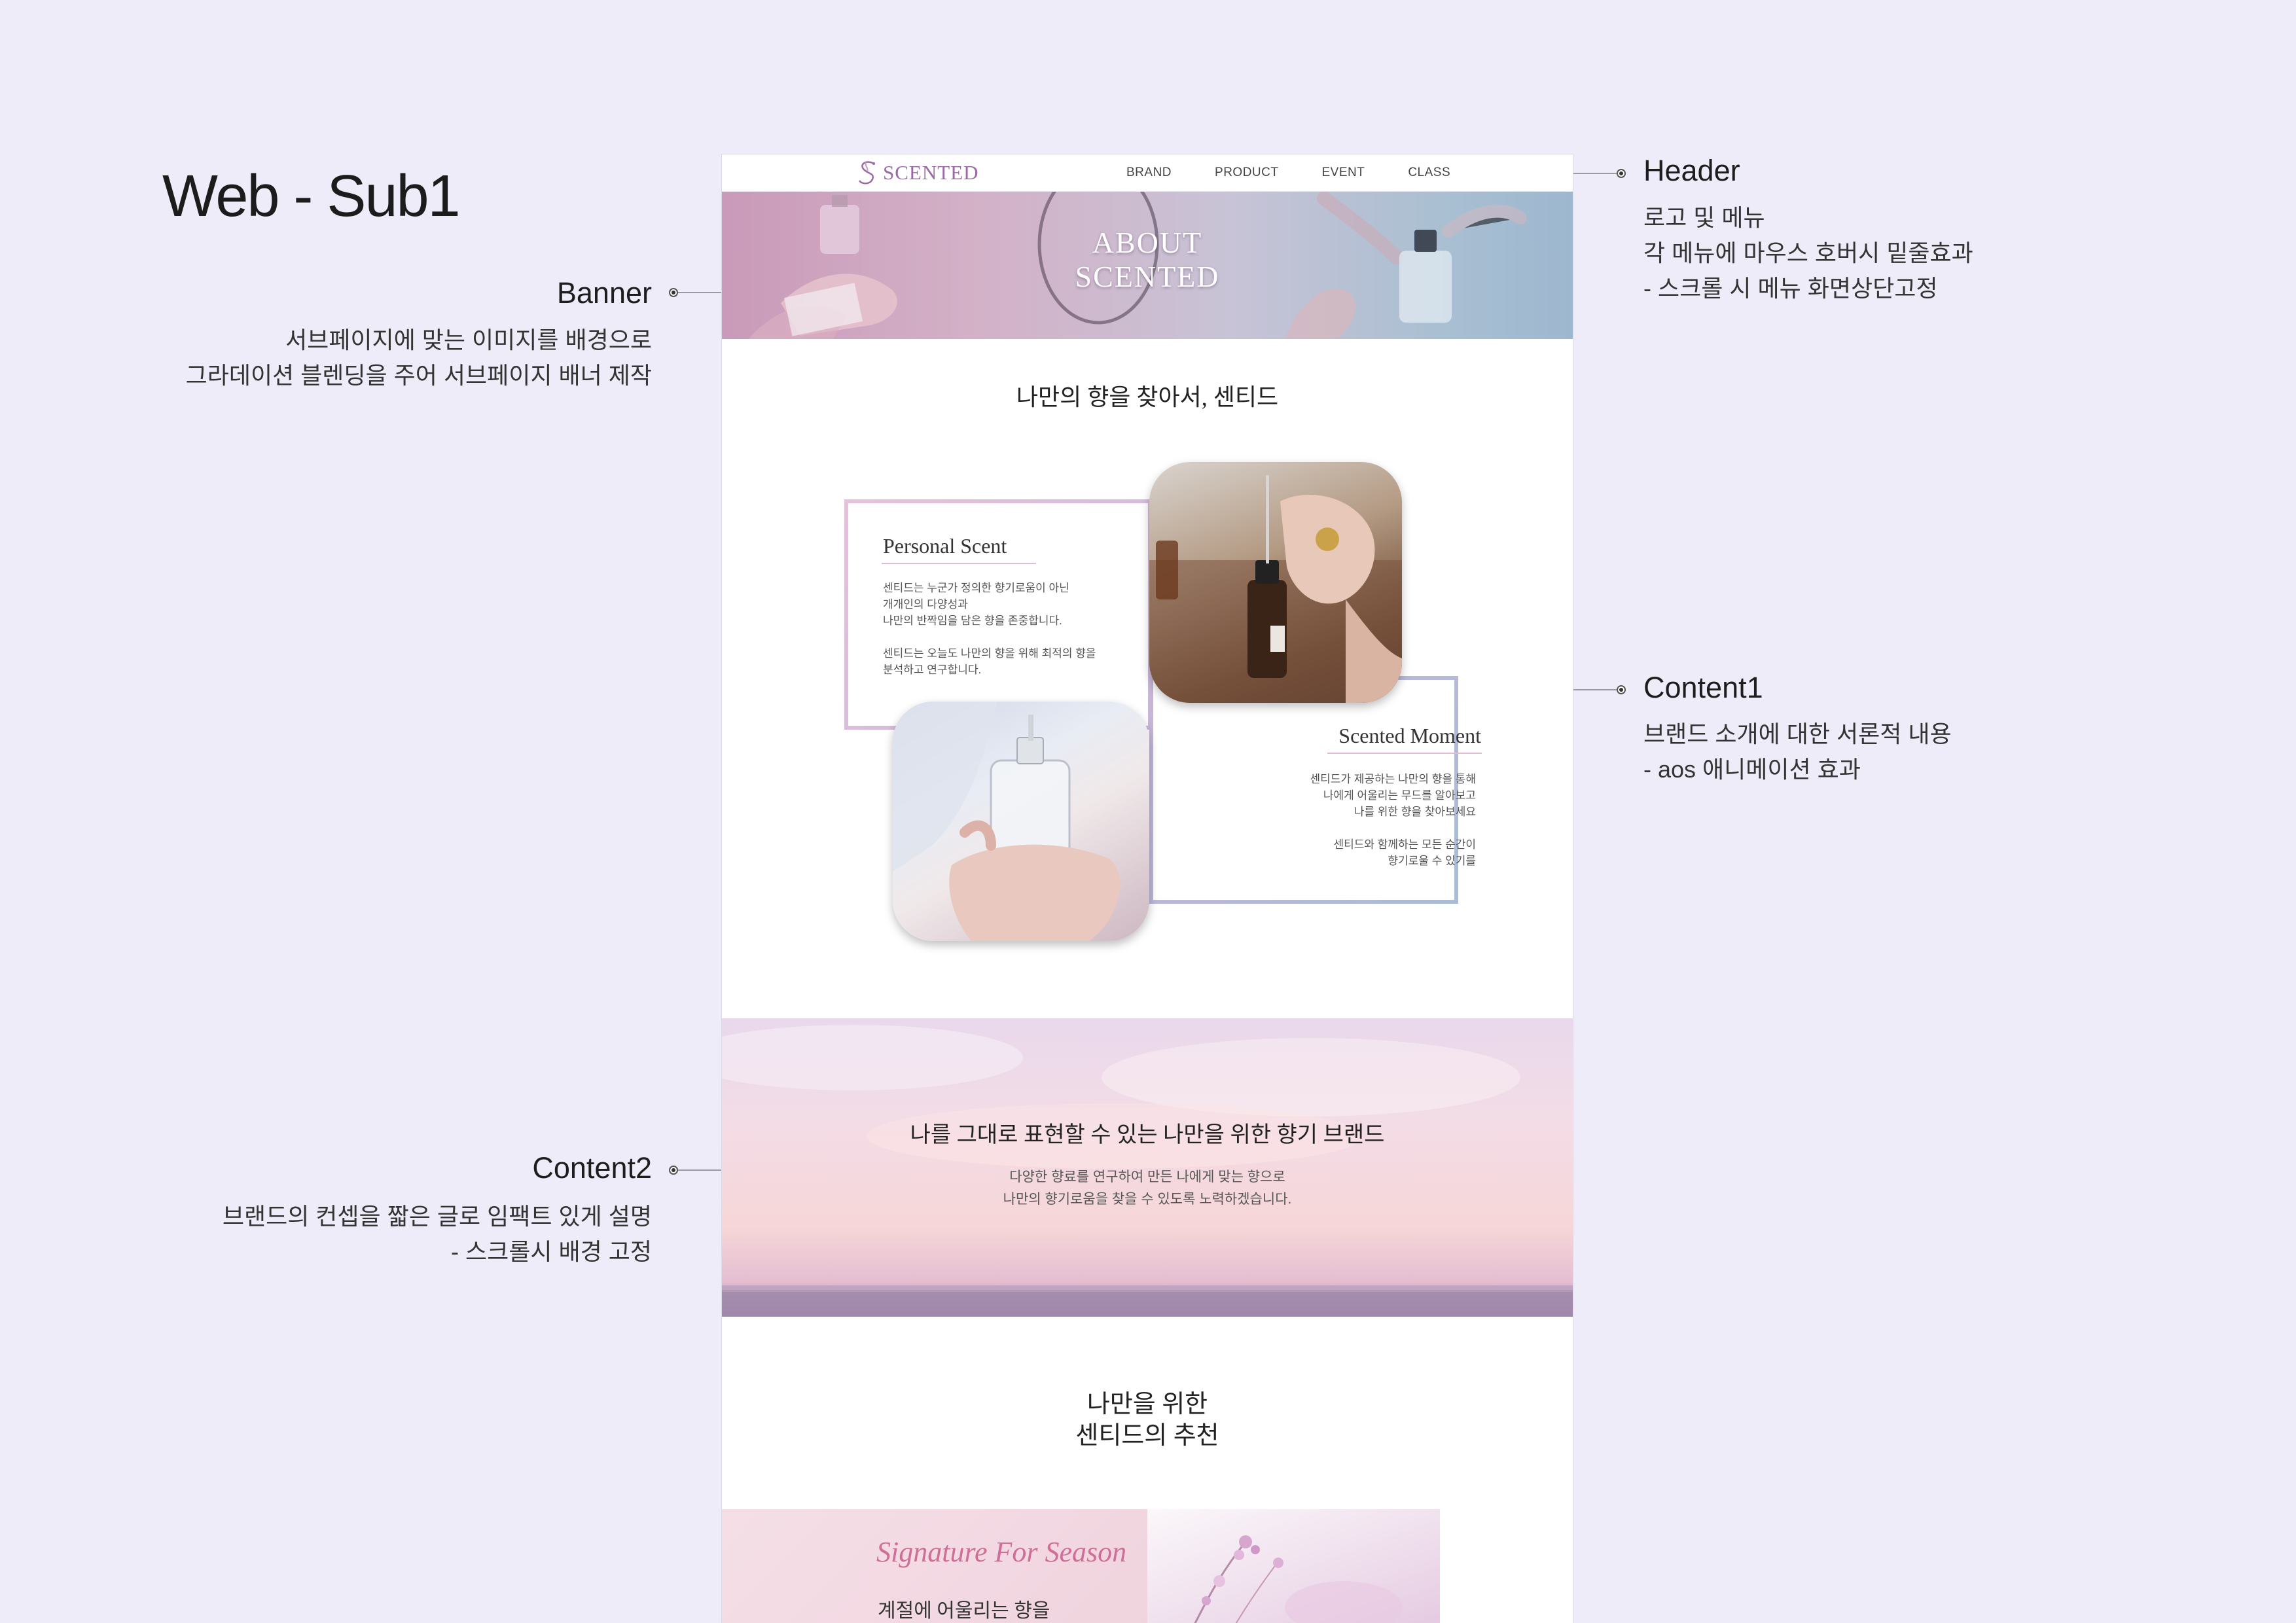  What do you see at coordinates (1006, 821) in the screenshot?
I see `perfume-bottle-image` at bounding box center [1006, 821].